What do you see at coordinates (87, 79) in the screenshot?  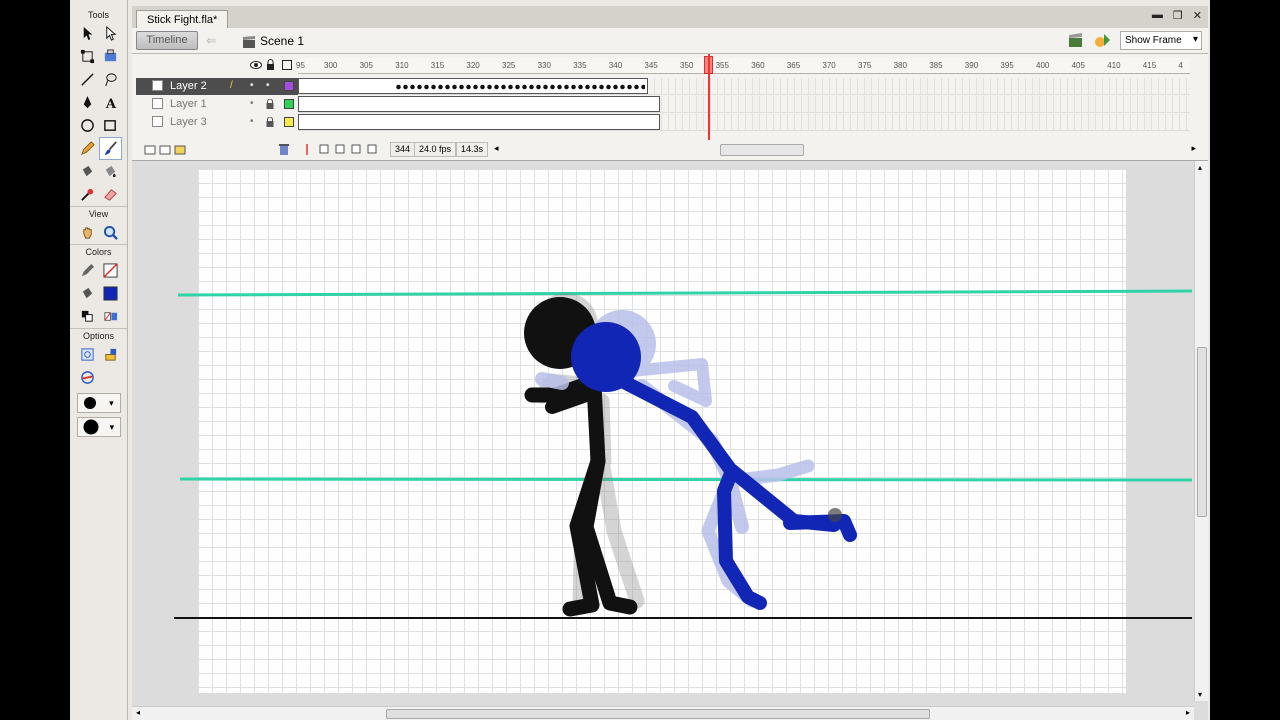 I see `line-tool-icon` at bounding box center [87, 79].